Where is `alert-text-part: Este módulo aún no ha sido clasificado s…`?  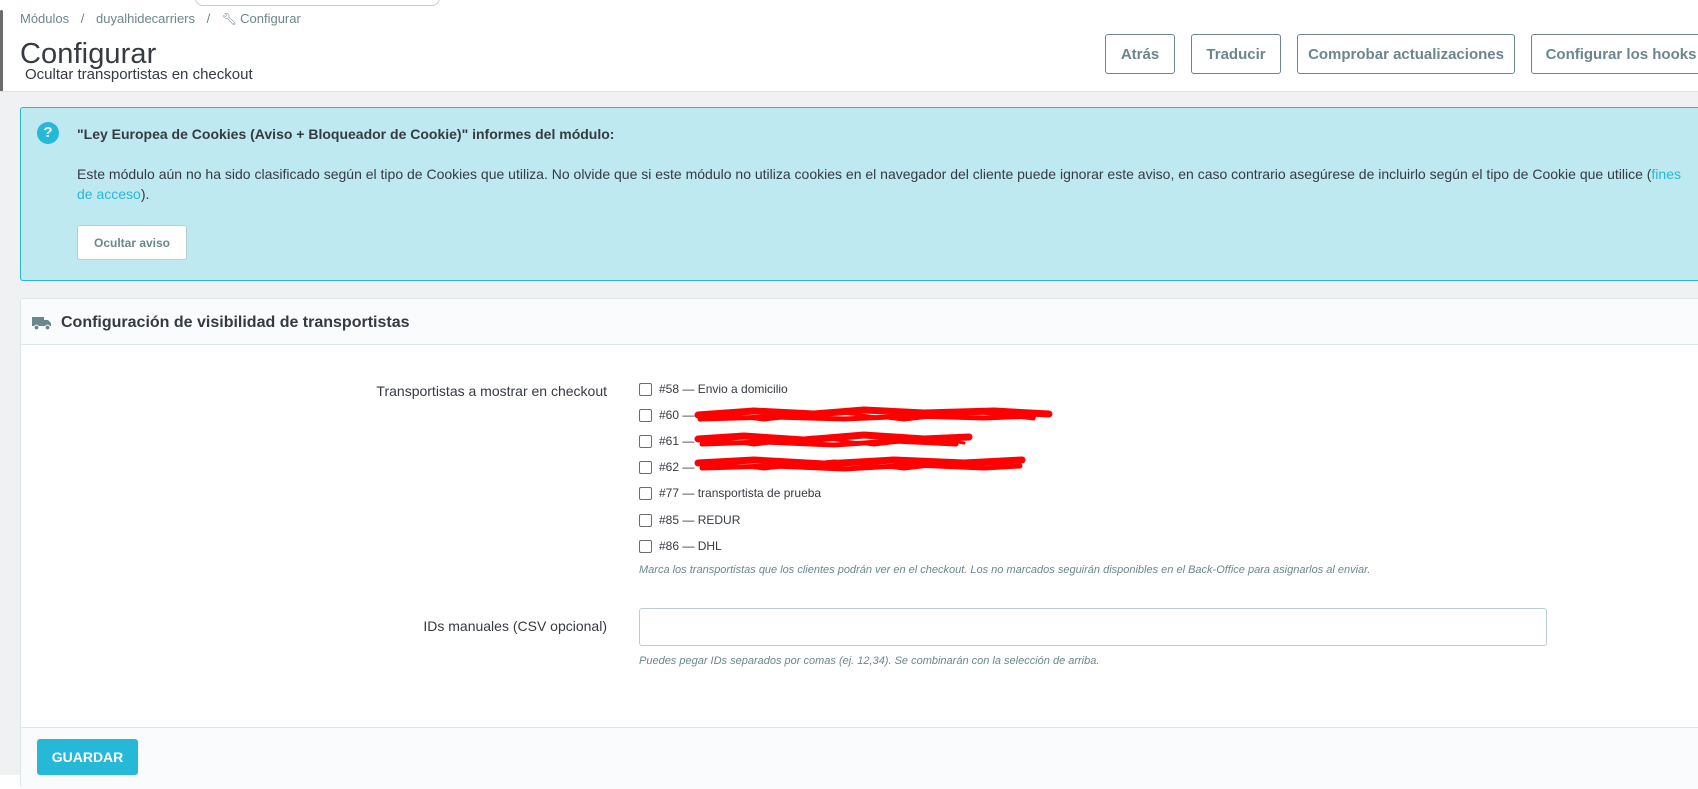 alert-text-part: Este módulo aún no ha sido clasificado s… is located at coordinates (864, 174).